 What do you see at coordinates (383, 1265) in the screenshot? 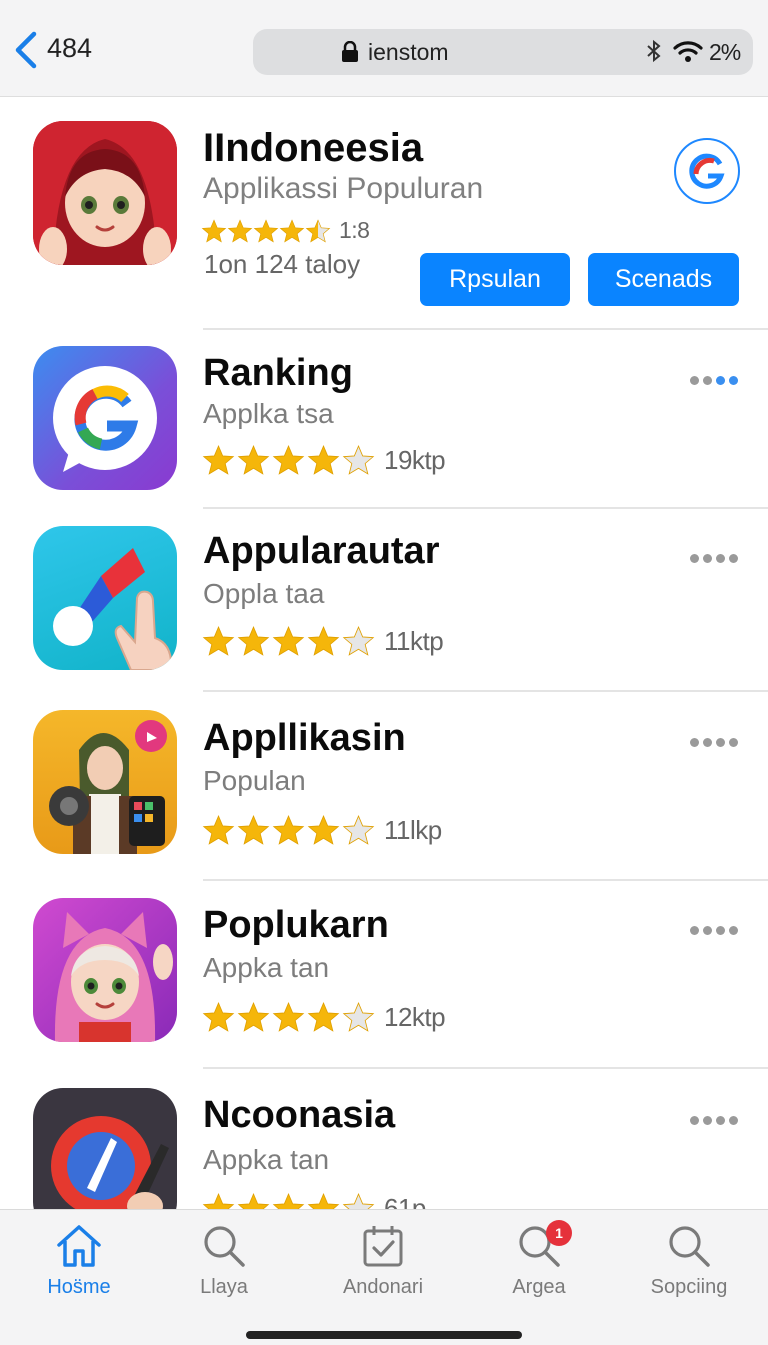
I see `tab-andonari: Andonari` at bounding box center [383, 1265].